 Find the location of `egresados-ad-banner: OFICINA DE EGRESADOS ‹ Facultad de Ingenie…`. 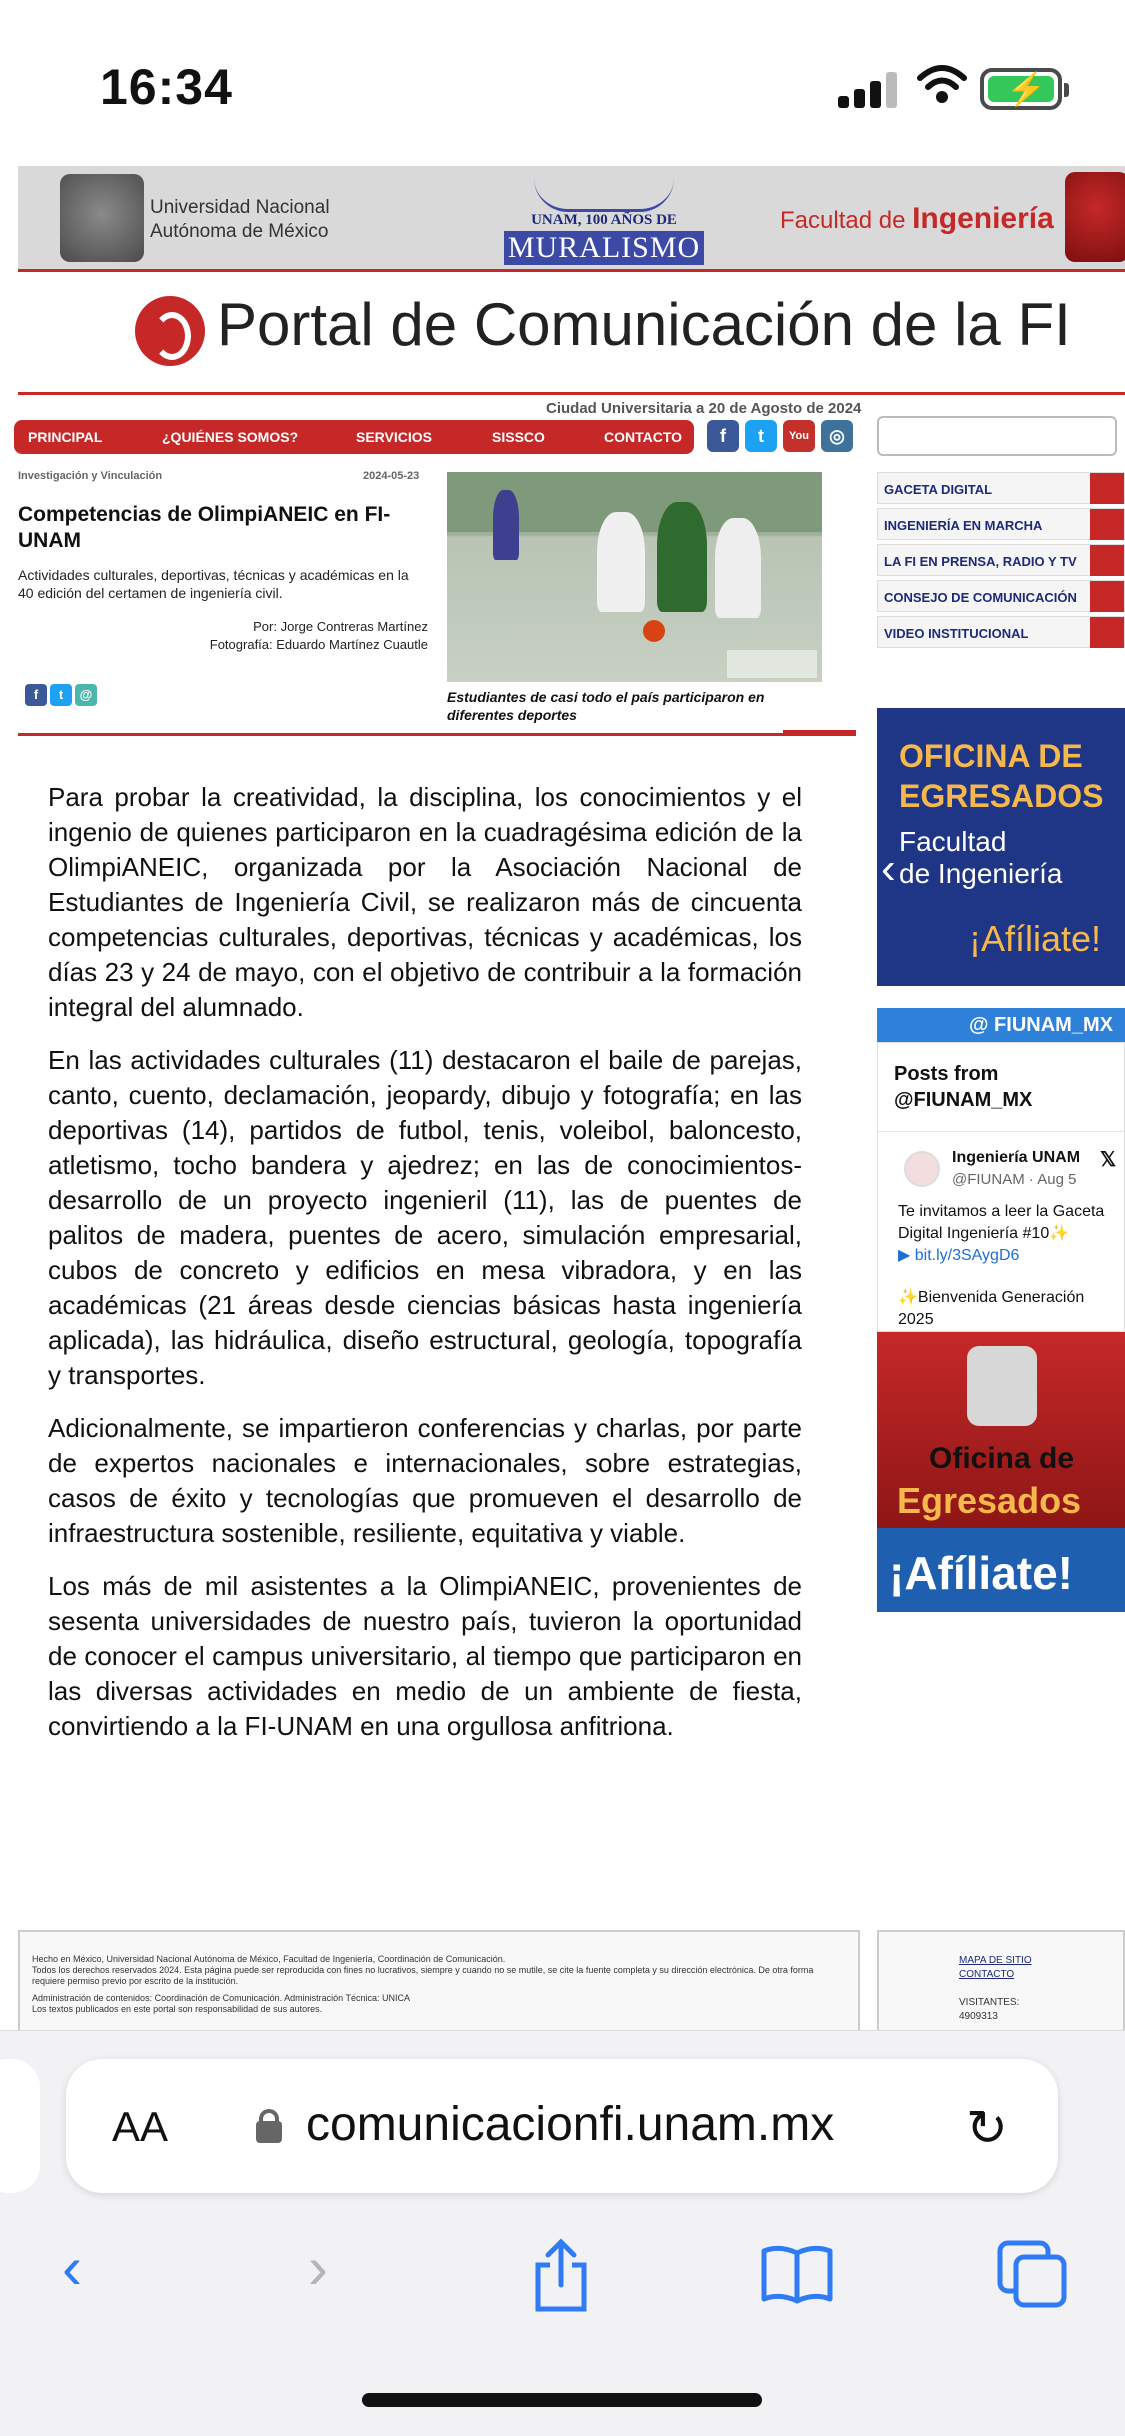

egresados-ad-banner: OFICINA DE EGRESADOS ‹ Facultad de Ingenie… is located at coordinates (1001, 847).